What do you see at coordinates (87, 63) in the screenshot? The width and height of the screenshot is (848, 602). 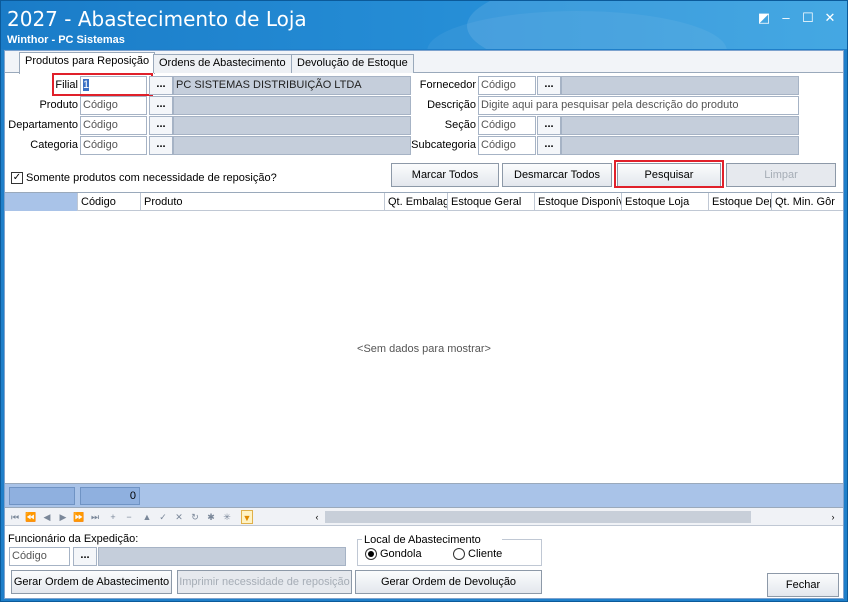 I see `tab-produtos-reposicao: Produtos para Reposição` at bounding box center [87, 63].